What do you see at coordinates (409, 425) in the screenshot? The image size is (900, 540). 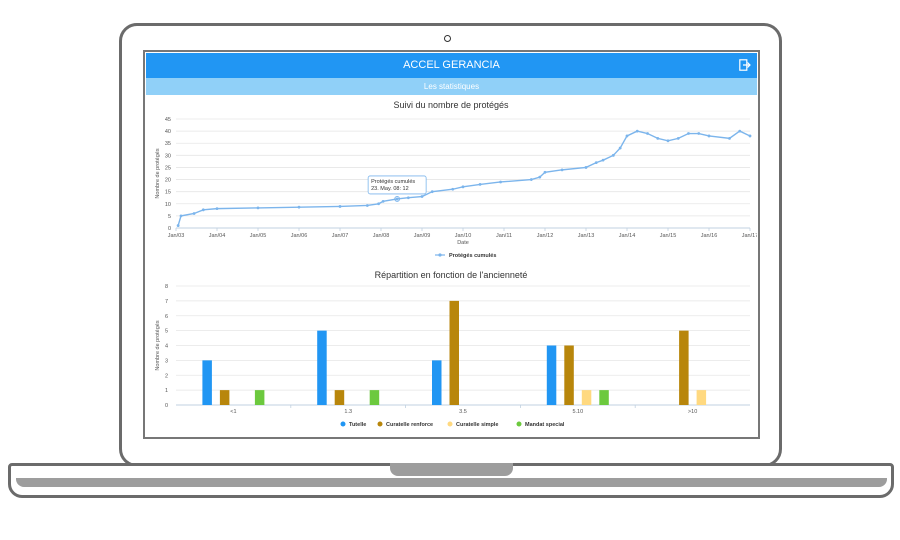 I see `bar-legend-label: Curatelle renforce` at bounding box center [409, 425].